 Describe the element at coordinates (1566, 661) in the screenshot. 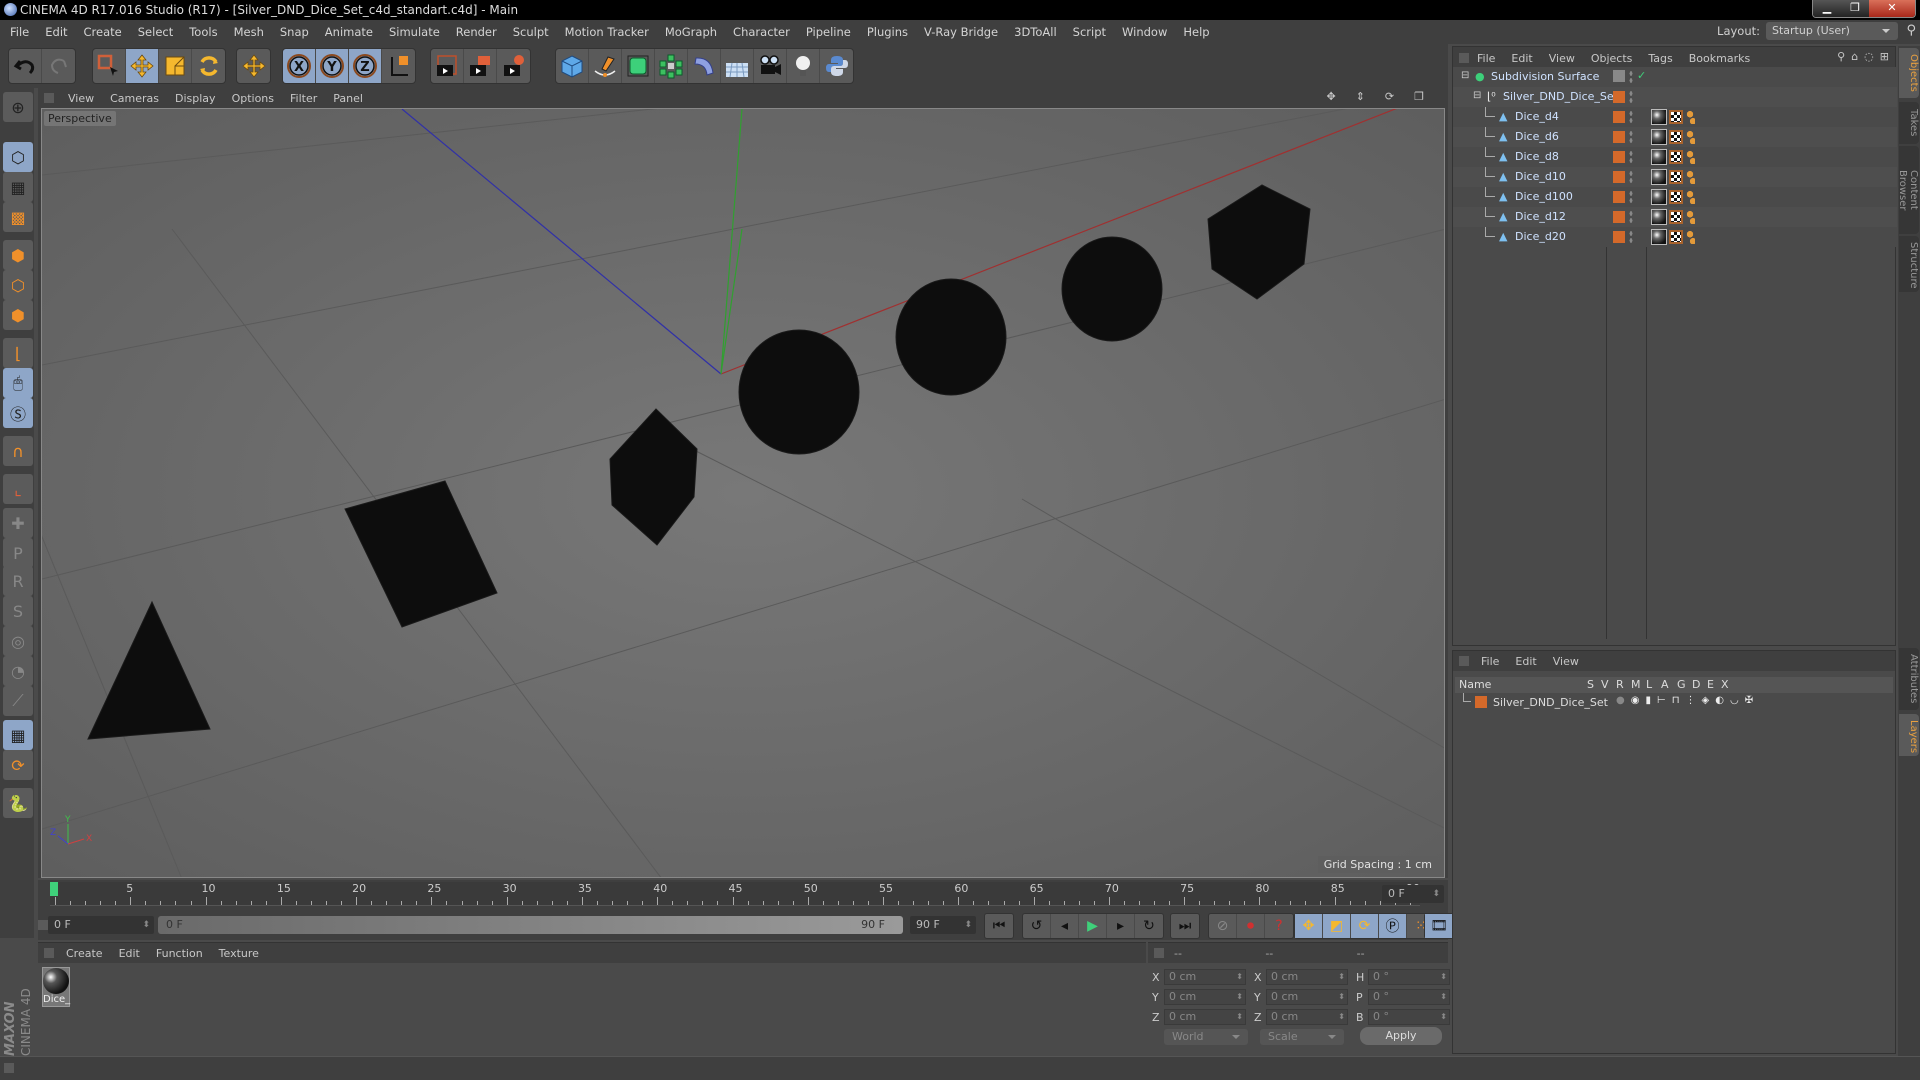

I see `layer-menu-view: View` at that location.